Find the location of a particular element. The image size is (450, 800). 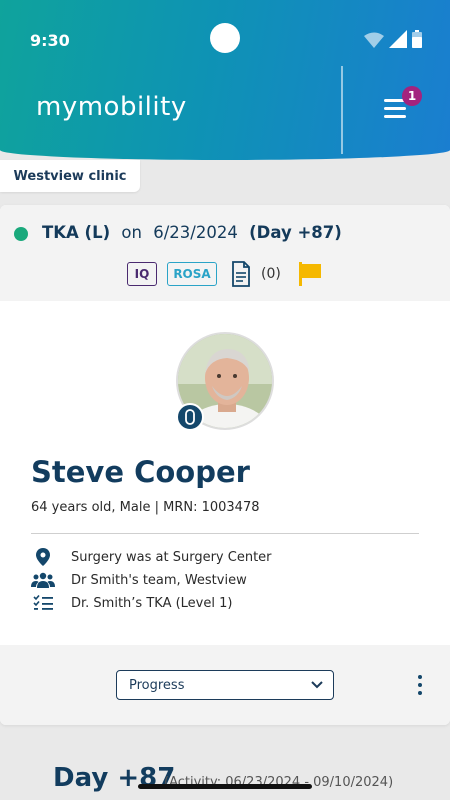

camera-cutout is located at coordinates (225, 38).